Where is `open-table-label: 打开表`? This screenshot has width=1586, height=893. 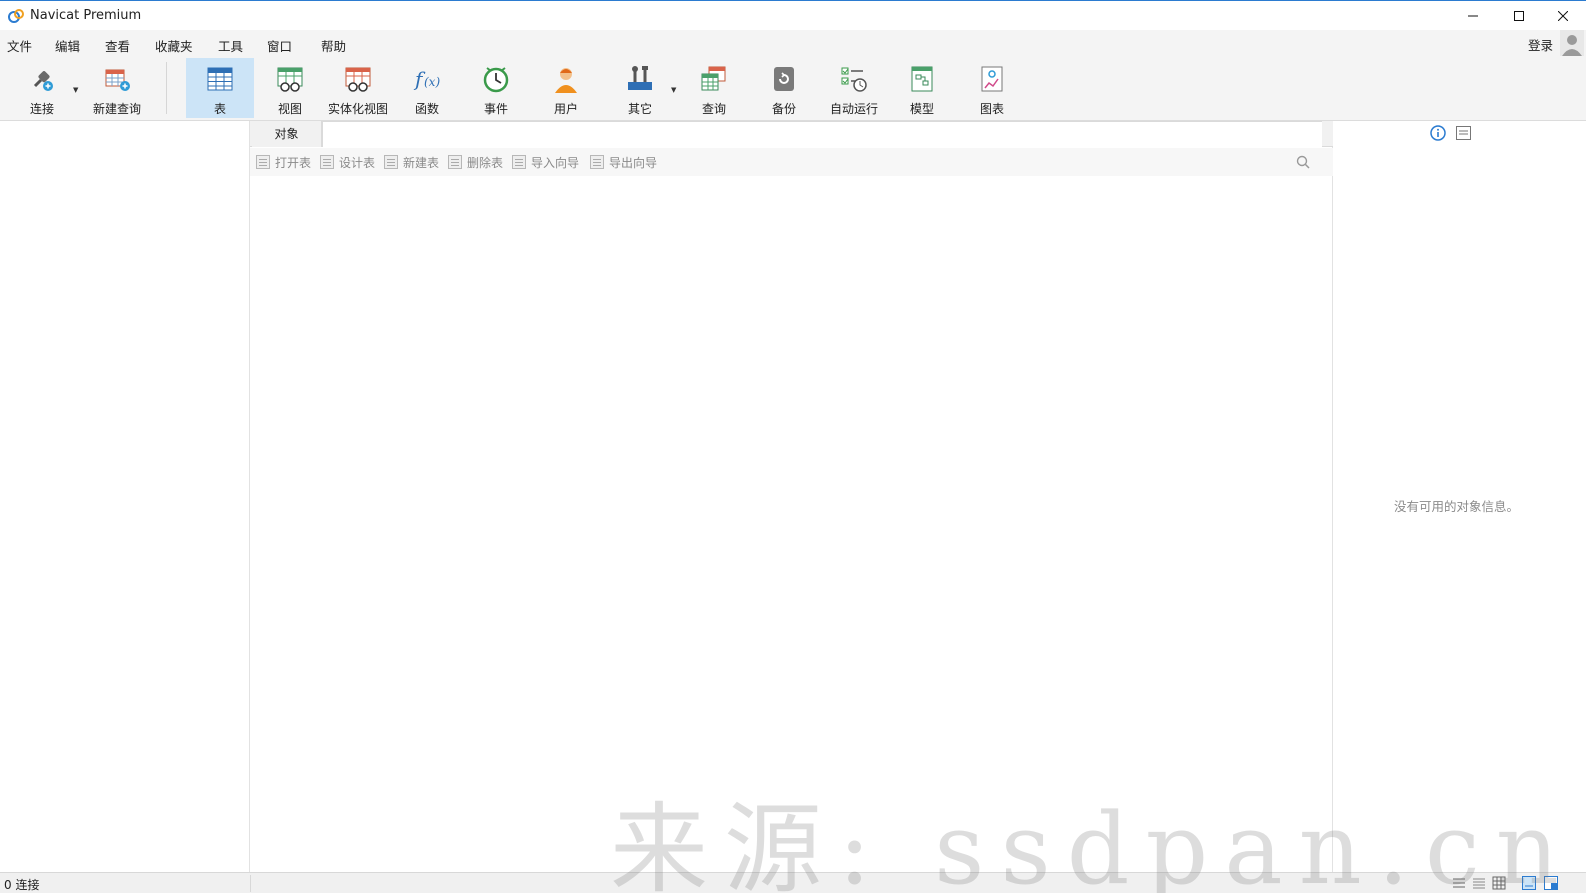
open-table-label: 打开表 is located at coordinates (293, 162).